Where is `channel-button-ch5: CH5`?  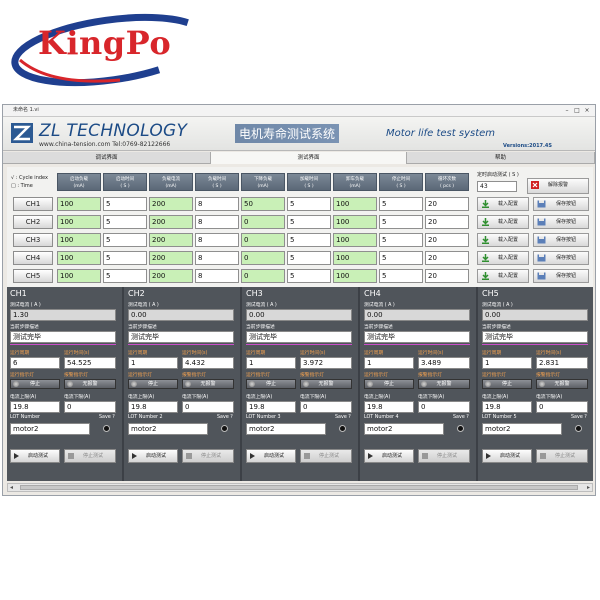
channel-button-ch5: CH5 is located at coordinates (33, 276).